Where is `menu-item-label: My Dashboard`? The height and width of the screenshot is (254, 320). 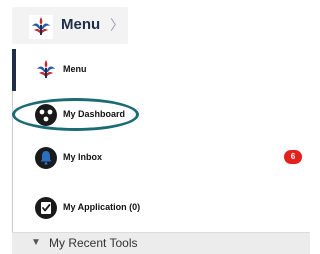
menu-item-label: My Dashboard is located at coordinates (94, 114).